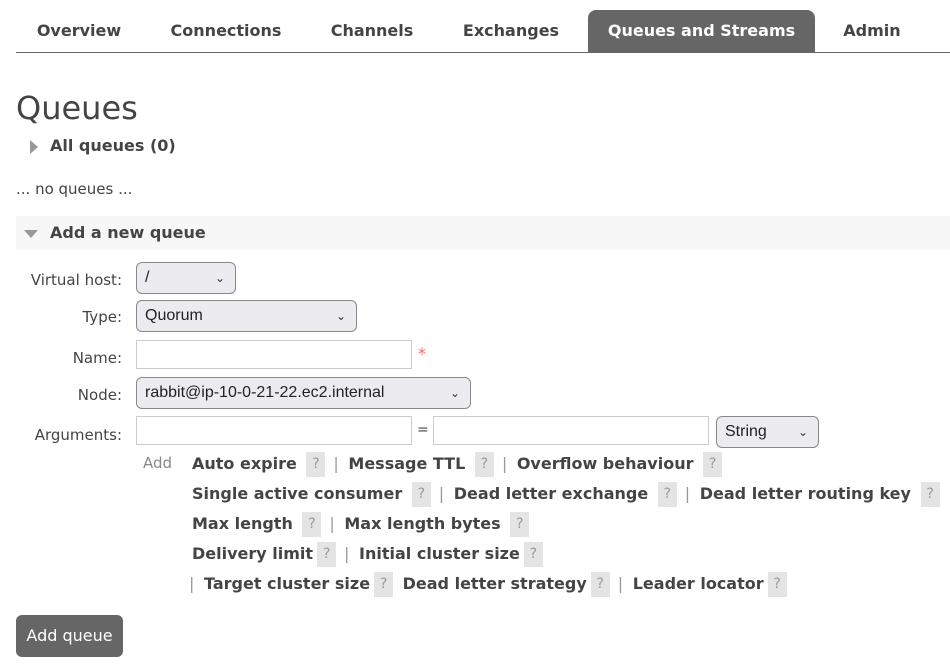 This screenshot has height=664, width=950. Describe the element at coordinates (76, 280) in the screenshot. I see `vhost-label: Virtual host:` at that location.